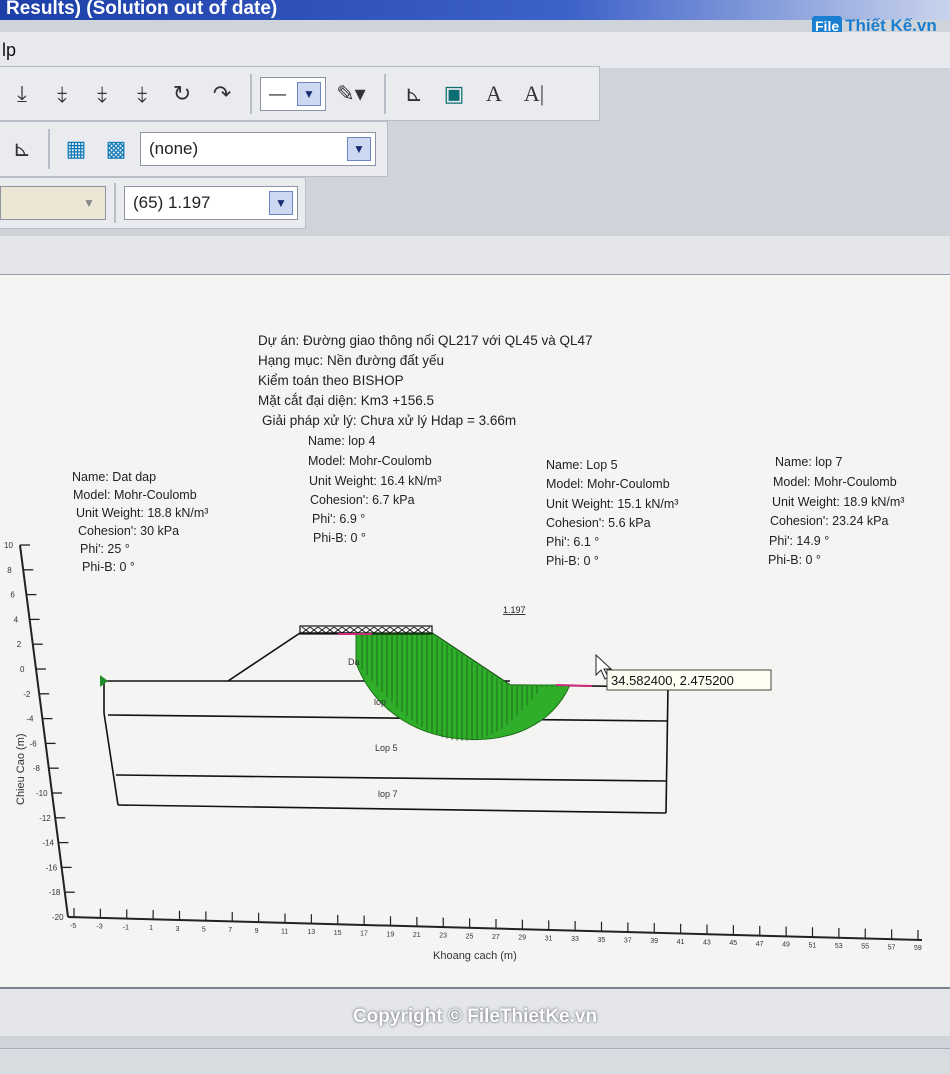  I want to click on x-tick-label: 33, so click(575, 939).